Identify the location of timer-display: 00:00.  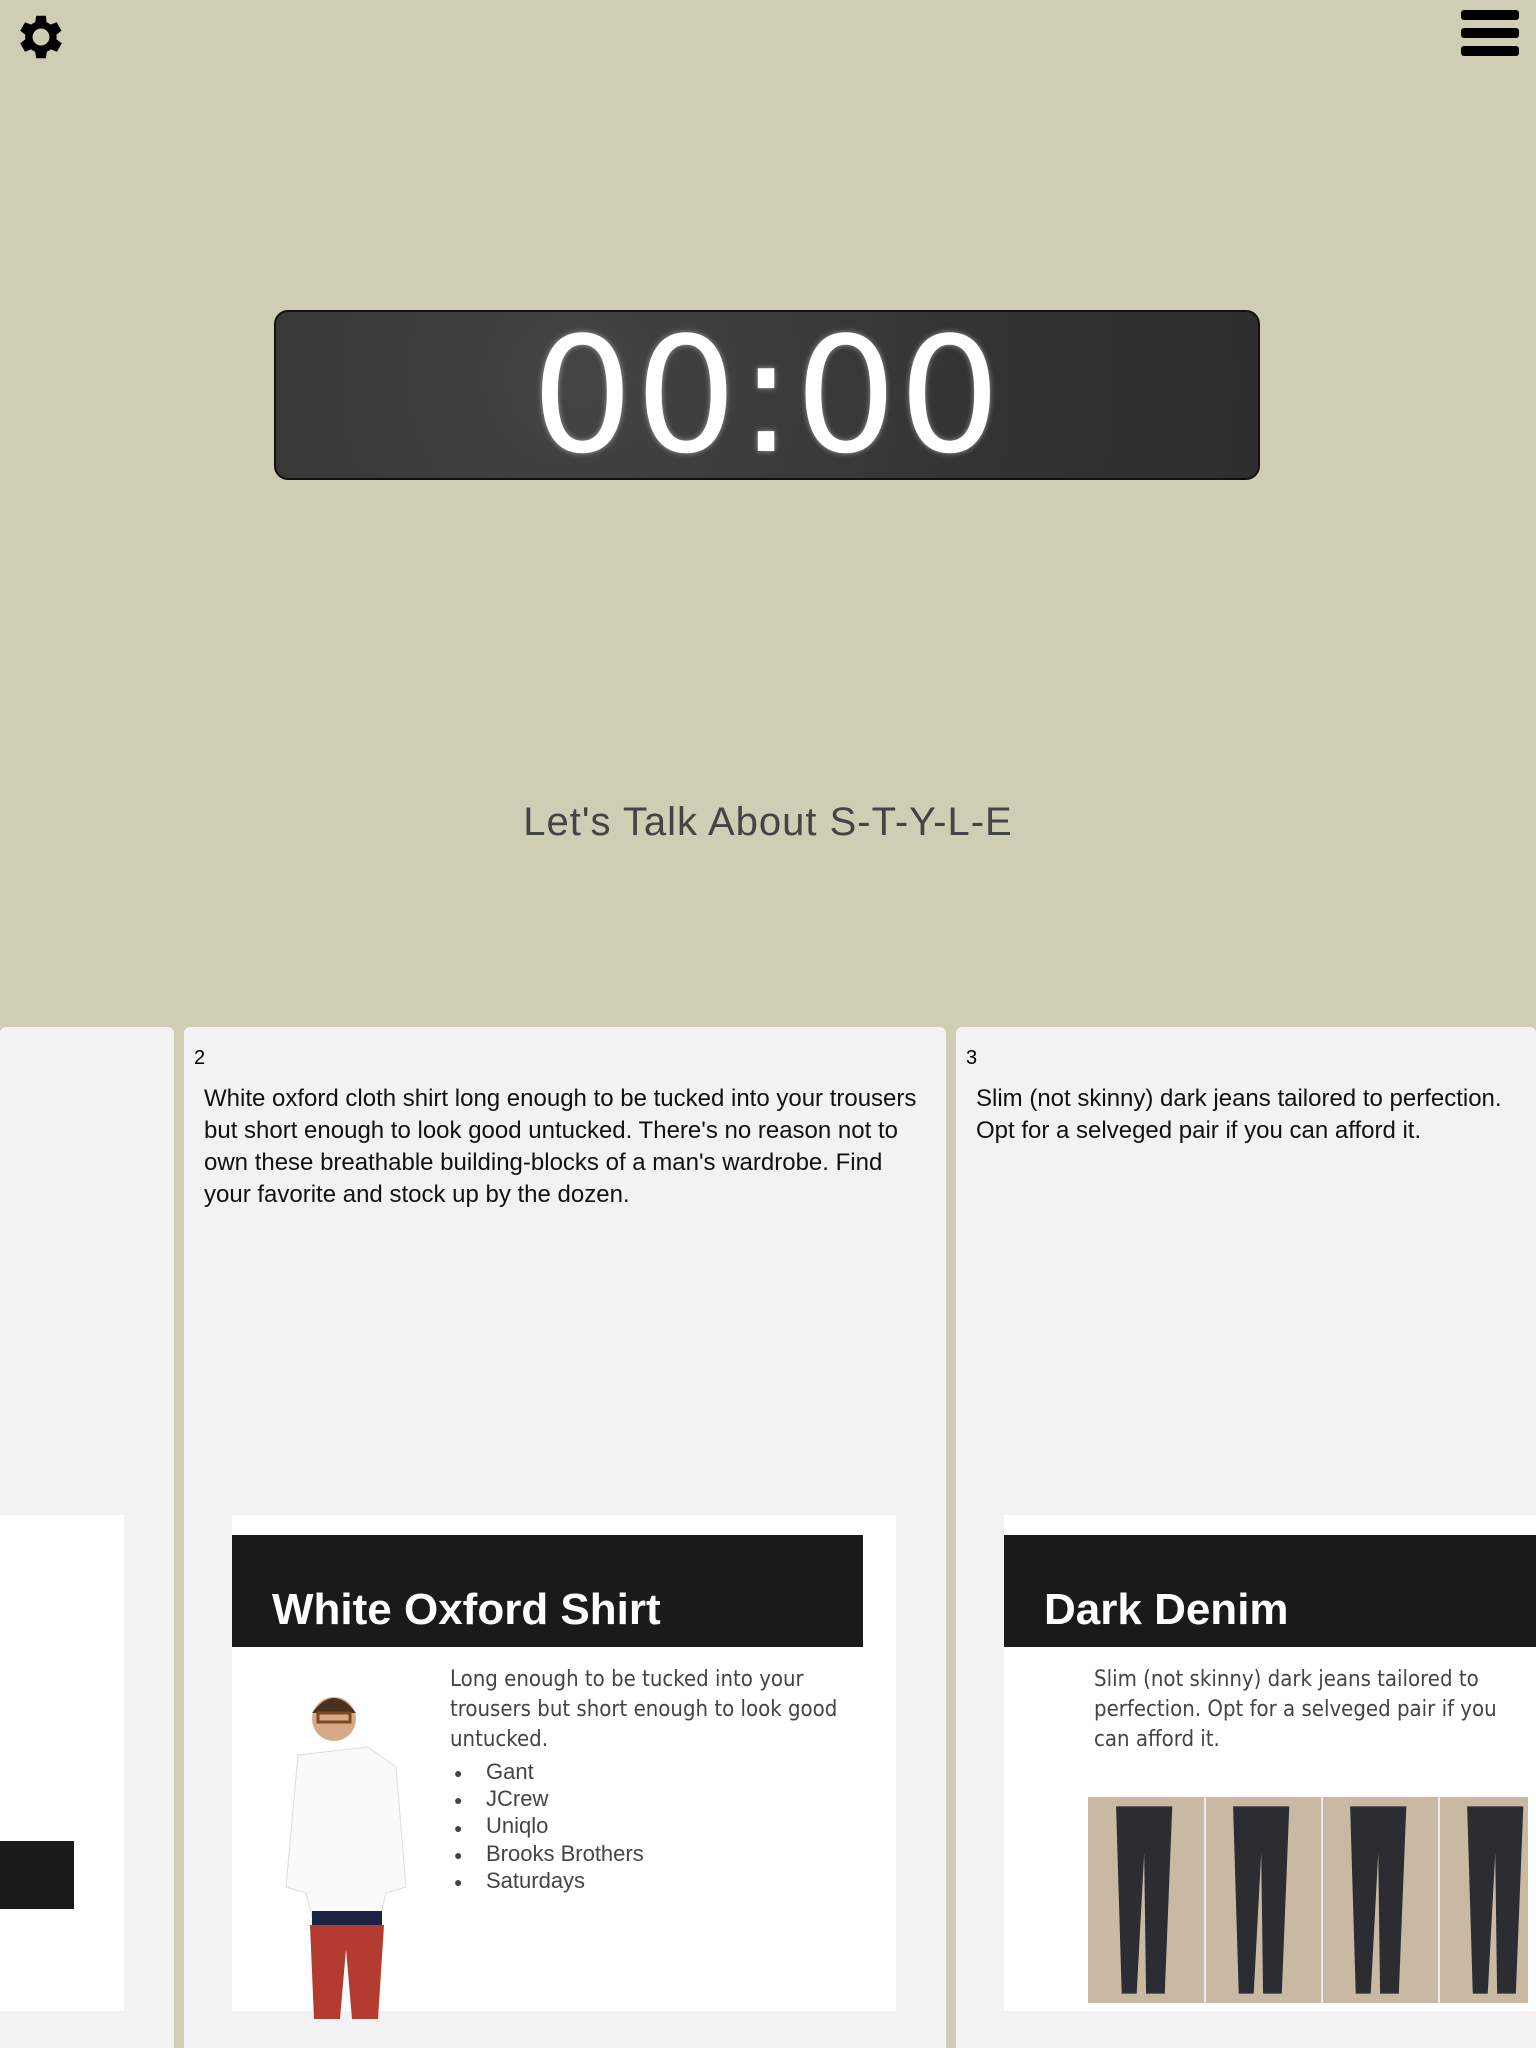
(767, 395).